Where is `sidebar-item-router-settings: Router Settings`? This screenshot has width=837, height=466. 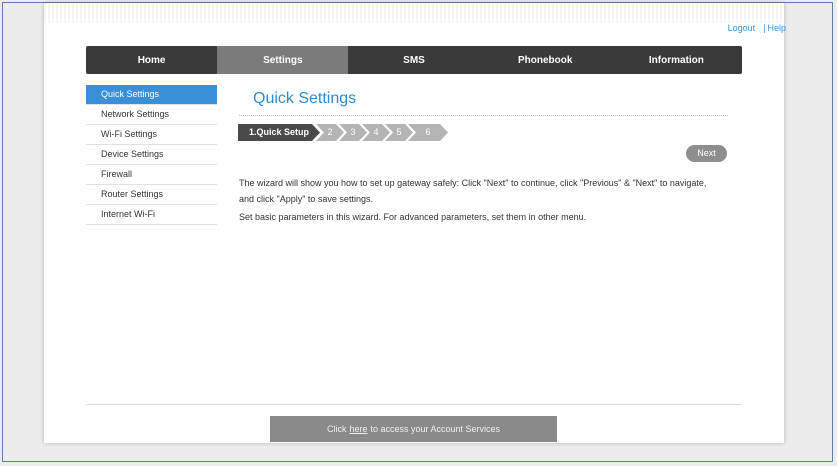
sidebar-item-router-settings: Router Settings is located at coordinates (151, 195).